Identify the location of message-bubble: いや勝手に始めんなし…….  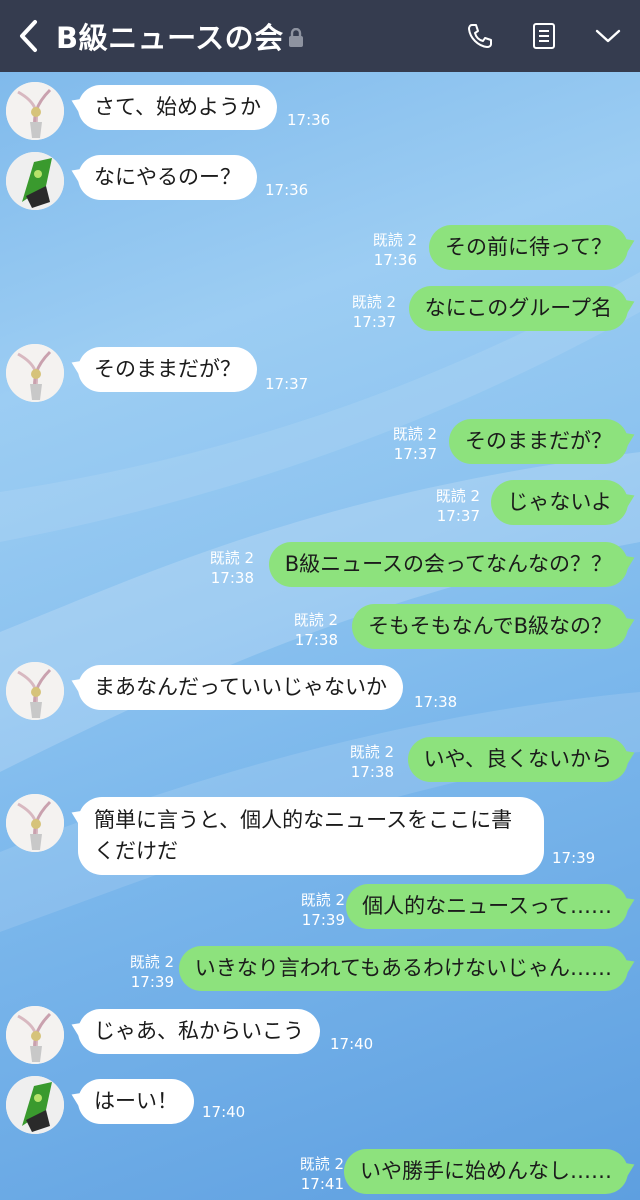
(486, 1171).